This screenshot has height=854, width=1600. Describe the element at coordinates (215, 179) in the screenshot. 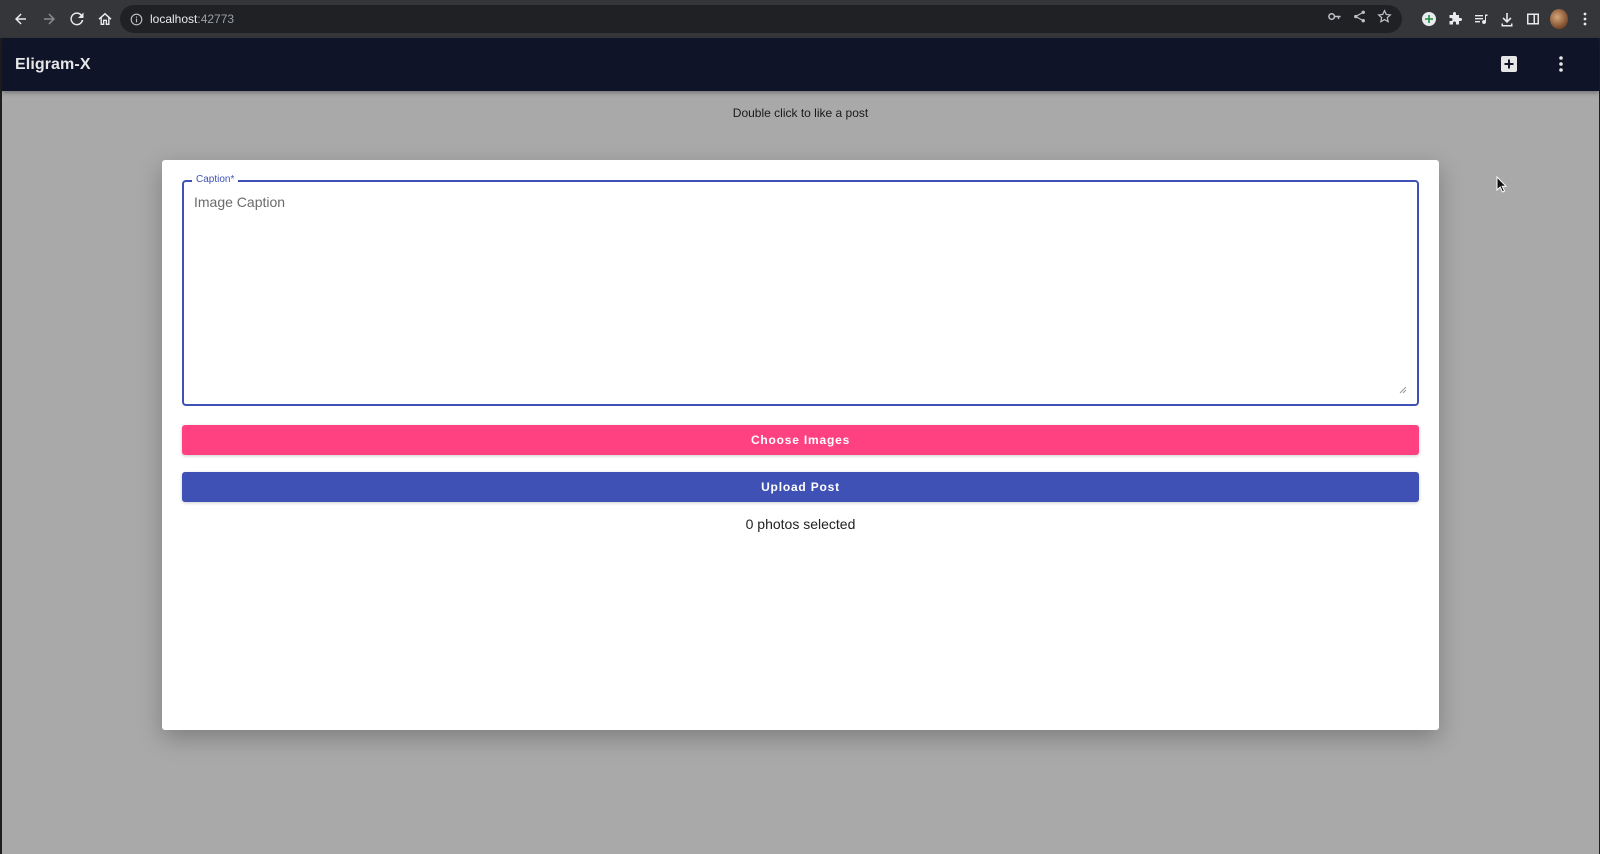

I see `caption-label: Caption*` at that location.